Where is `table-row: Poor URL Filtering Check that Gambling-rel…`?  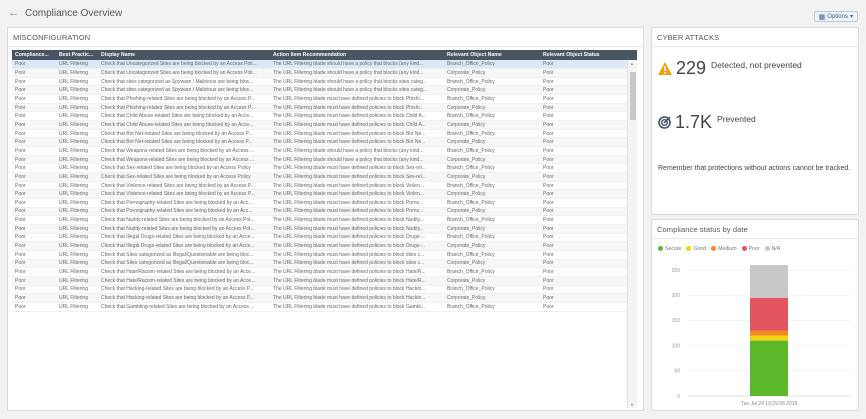
table-row: Poor URL Filtering Check that Gambling-rel… is located at coordinates (324, 307).